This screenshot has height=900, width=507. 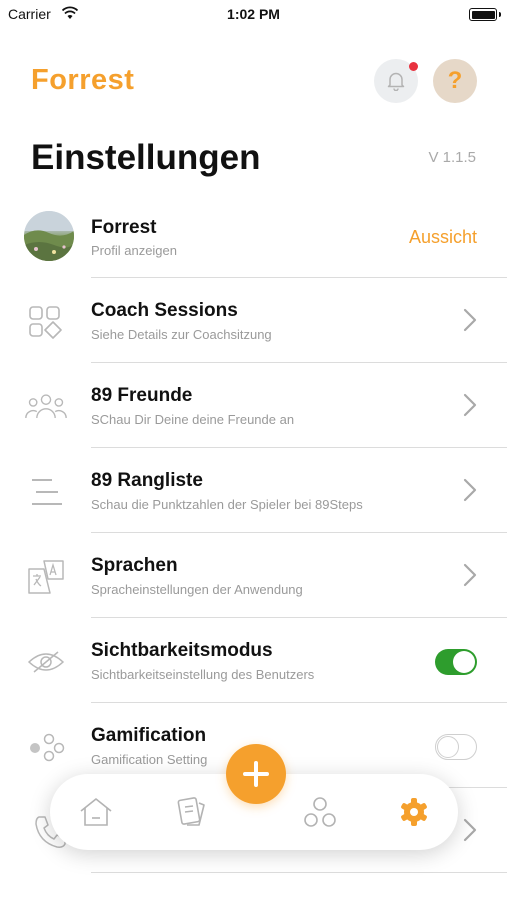 What do you see at coordinates (46, 747) in the screenshot?
I see `gamepad-icon` at bounding box center [46, 747].